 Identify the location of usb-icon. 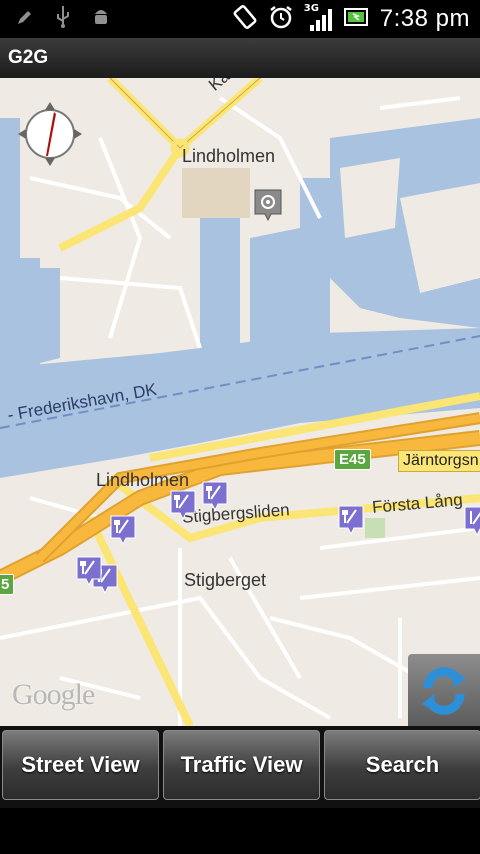
(63, 17).